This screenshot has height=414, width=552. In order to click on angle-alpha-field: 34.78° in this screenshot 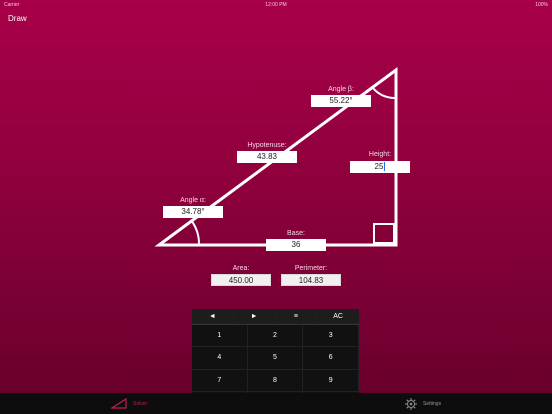, I will do `click(193, 212)`.